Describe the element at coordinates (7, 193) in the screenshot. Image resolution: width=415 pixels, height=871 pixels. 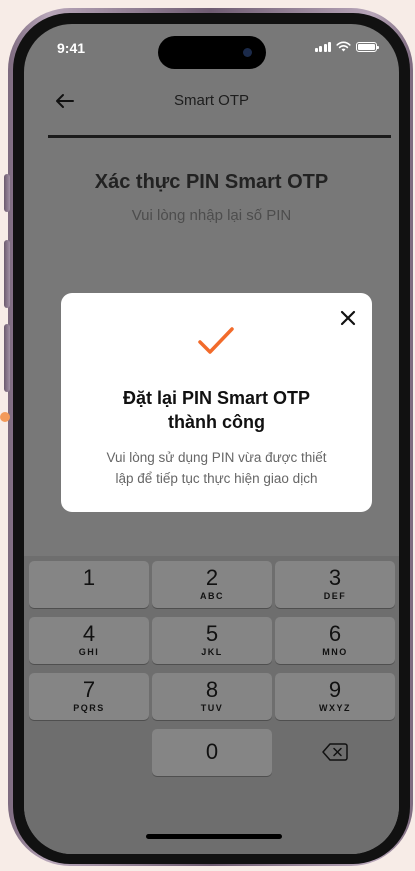
I see `action-button` at that location.